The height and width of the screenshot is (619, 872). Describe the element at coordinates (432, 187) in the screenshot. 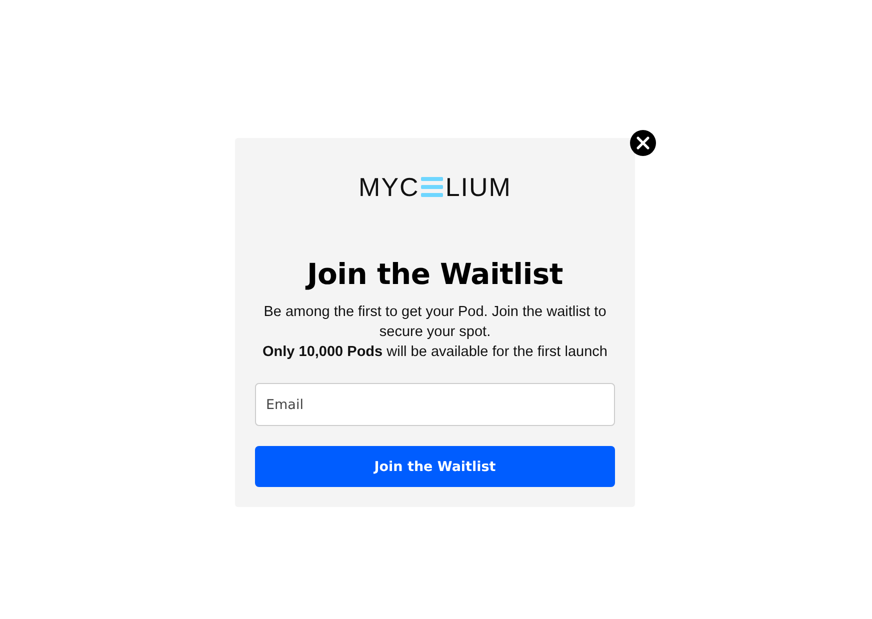

I see `logo-bars-icon` at that location.